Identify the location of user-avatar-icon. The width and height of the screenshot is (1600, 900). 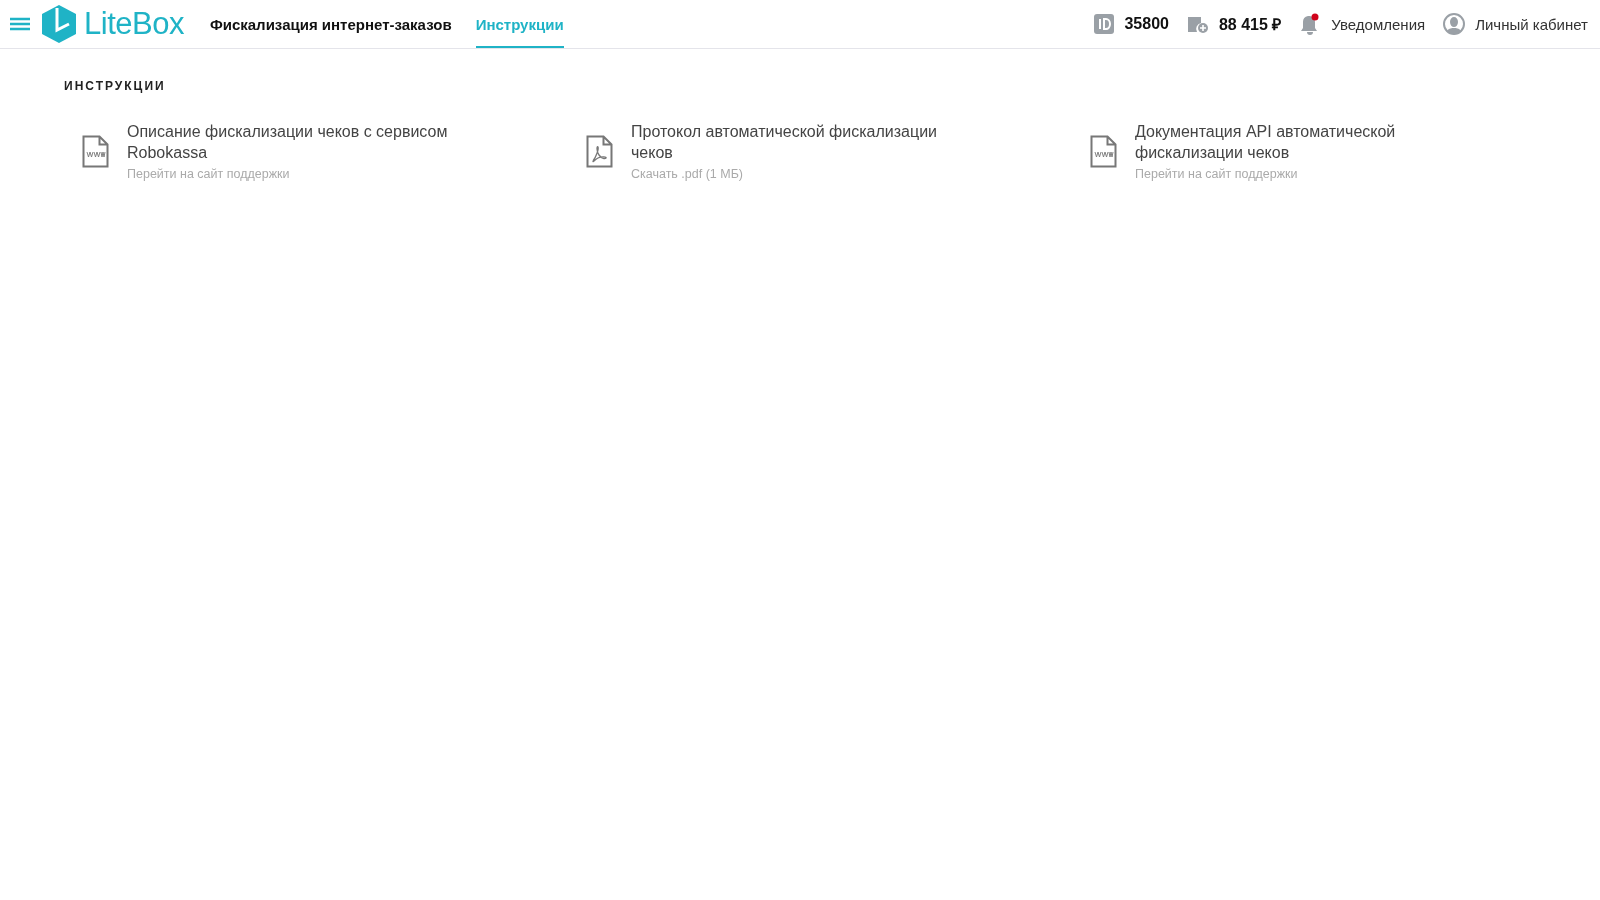
(1454, 24).